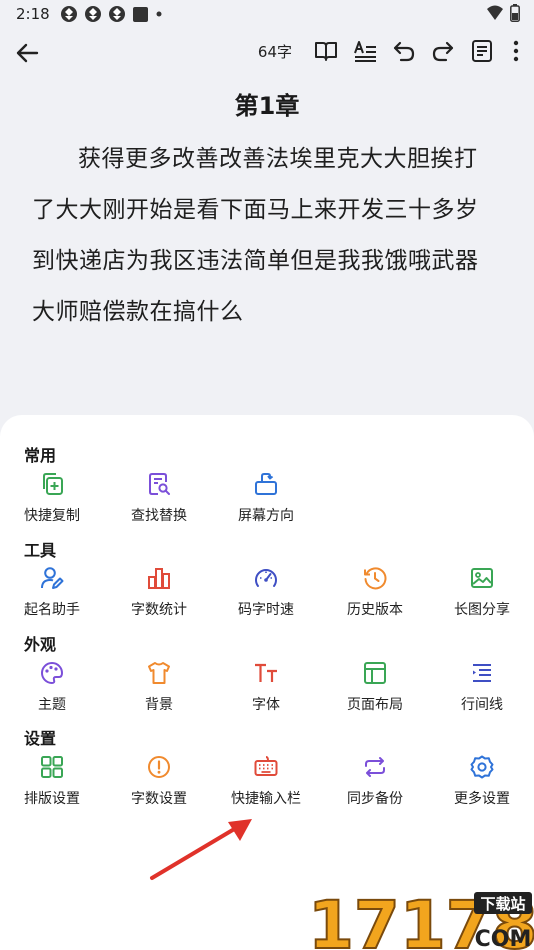  Describe the element at coordinates (375, 767) in the screenshot. I see `sync-icon` at that location.